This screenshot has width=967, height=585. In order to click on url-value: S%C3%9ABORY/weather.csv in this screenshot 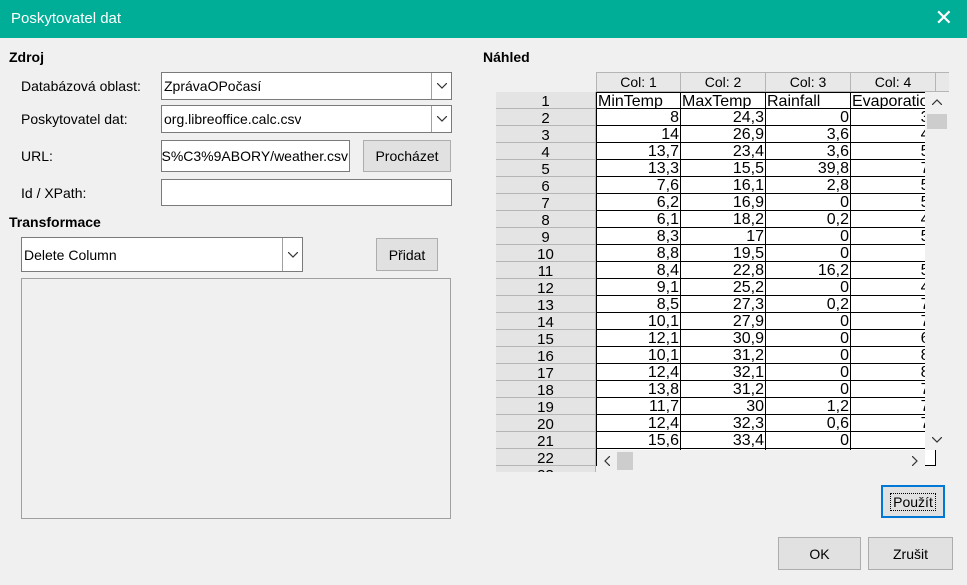, I will do `click(254, 156)`.